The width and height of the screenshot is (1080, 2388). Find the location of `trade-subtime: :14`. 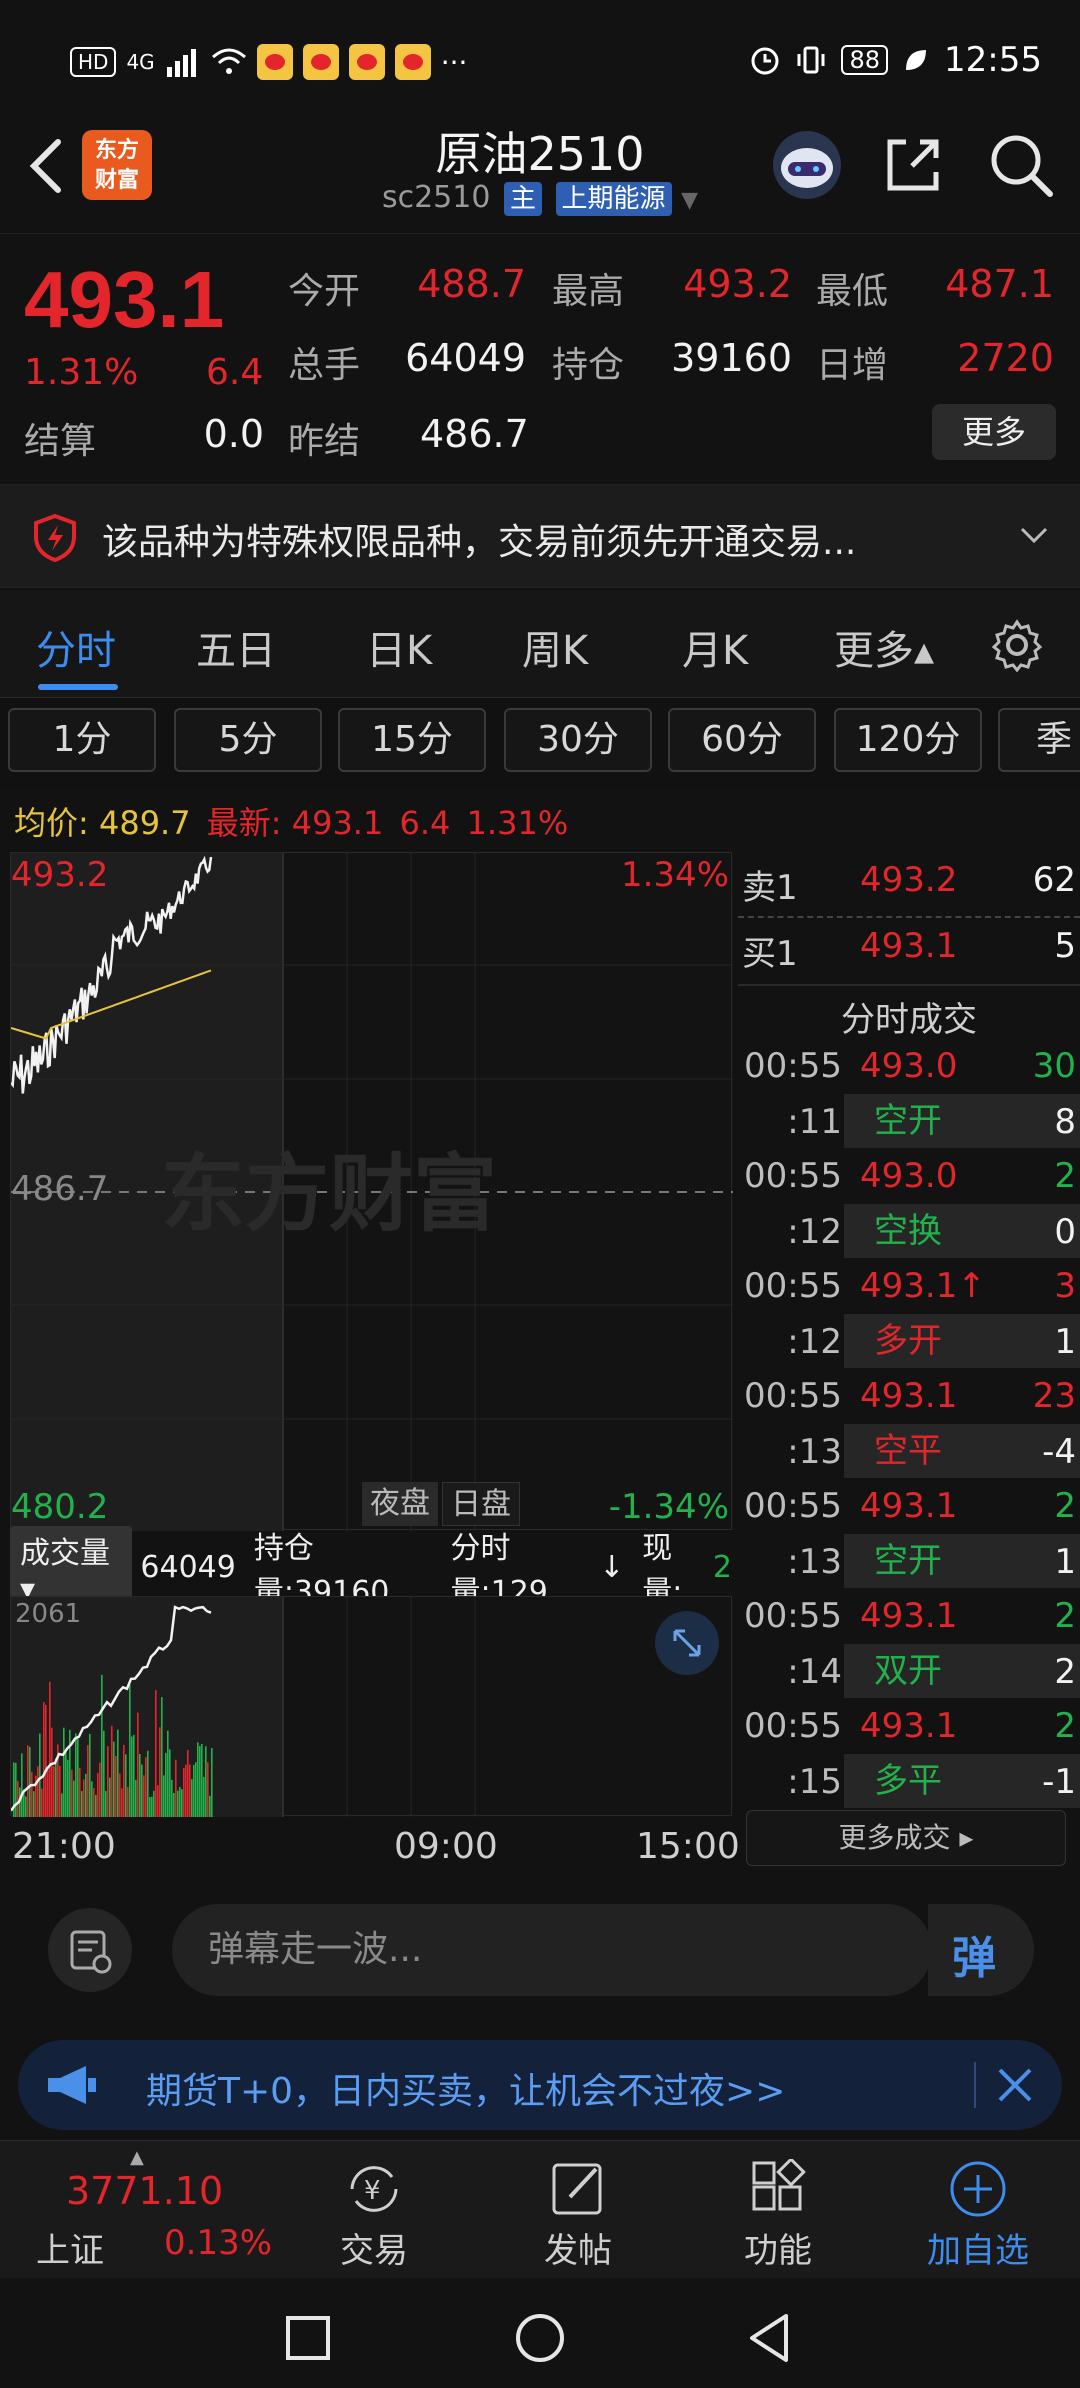

trade-subtime: :14 is located at coordinates (814, 1672).